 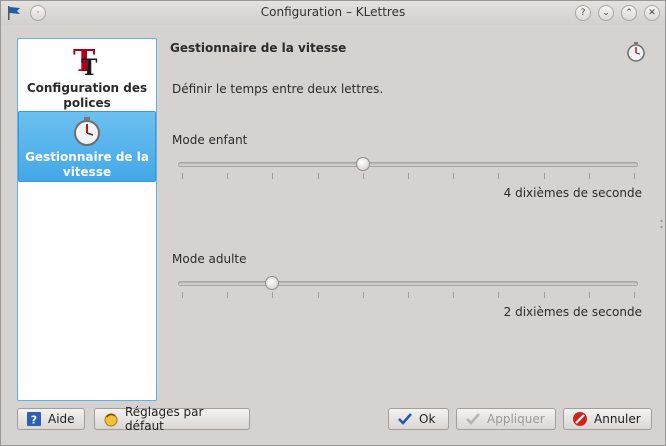 What do you see at coordinates (418, 419) in the screenshot?
I see `ok-button: Ok` at bounding box center [418, 419].